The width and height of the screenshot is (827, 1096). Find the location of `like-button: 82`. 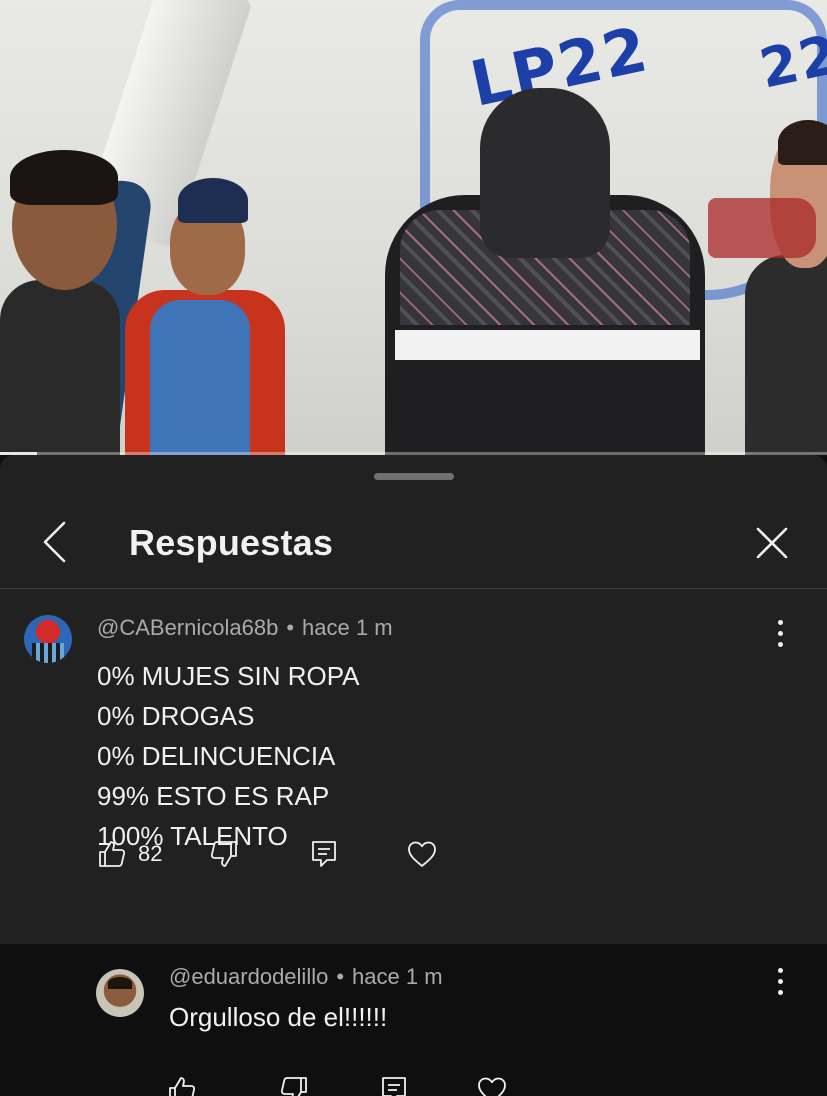

like-button: 82 is located at coordinates (129, 854).